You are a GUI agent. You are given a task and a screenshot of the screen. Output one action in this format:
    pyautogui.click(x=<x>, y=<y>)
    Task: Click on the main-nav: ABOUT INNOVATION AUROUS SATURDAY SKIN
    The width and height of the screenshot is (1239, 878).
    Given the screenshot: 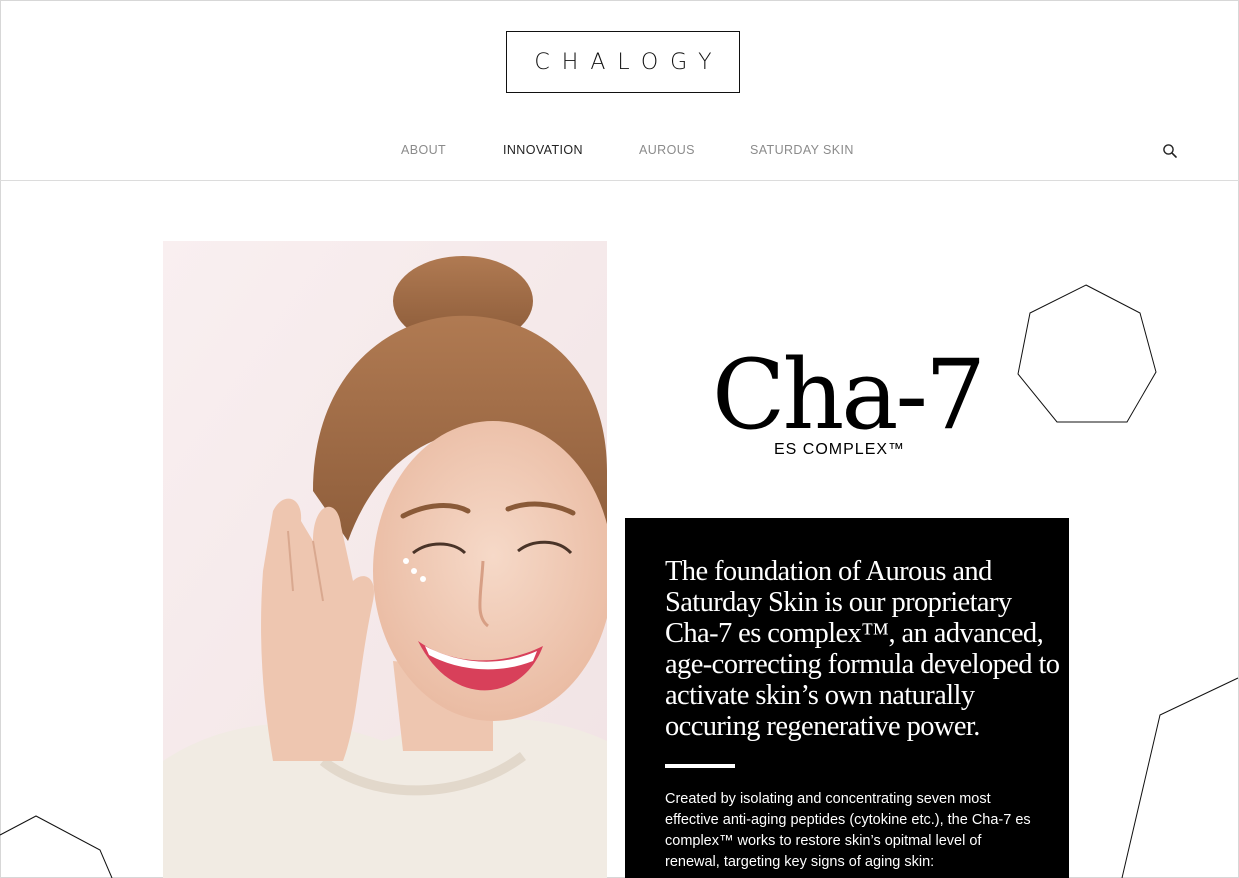 What is the action you would take?
    pyautogui.click(x=619, y=150)
    